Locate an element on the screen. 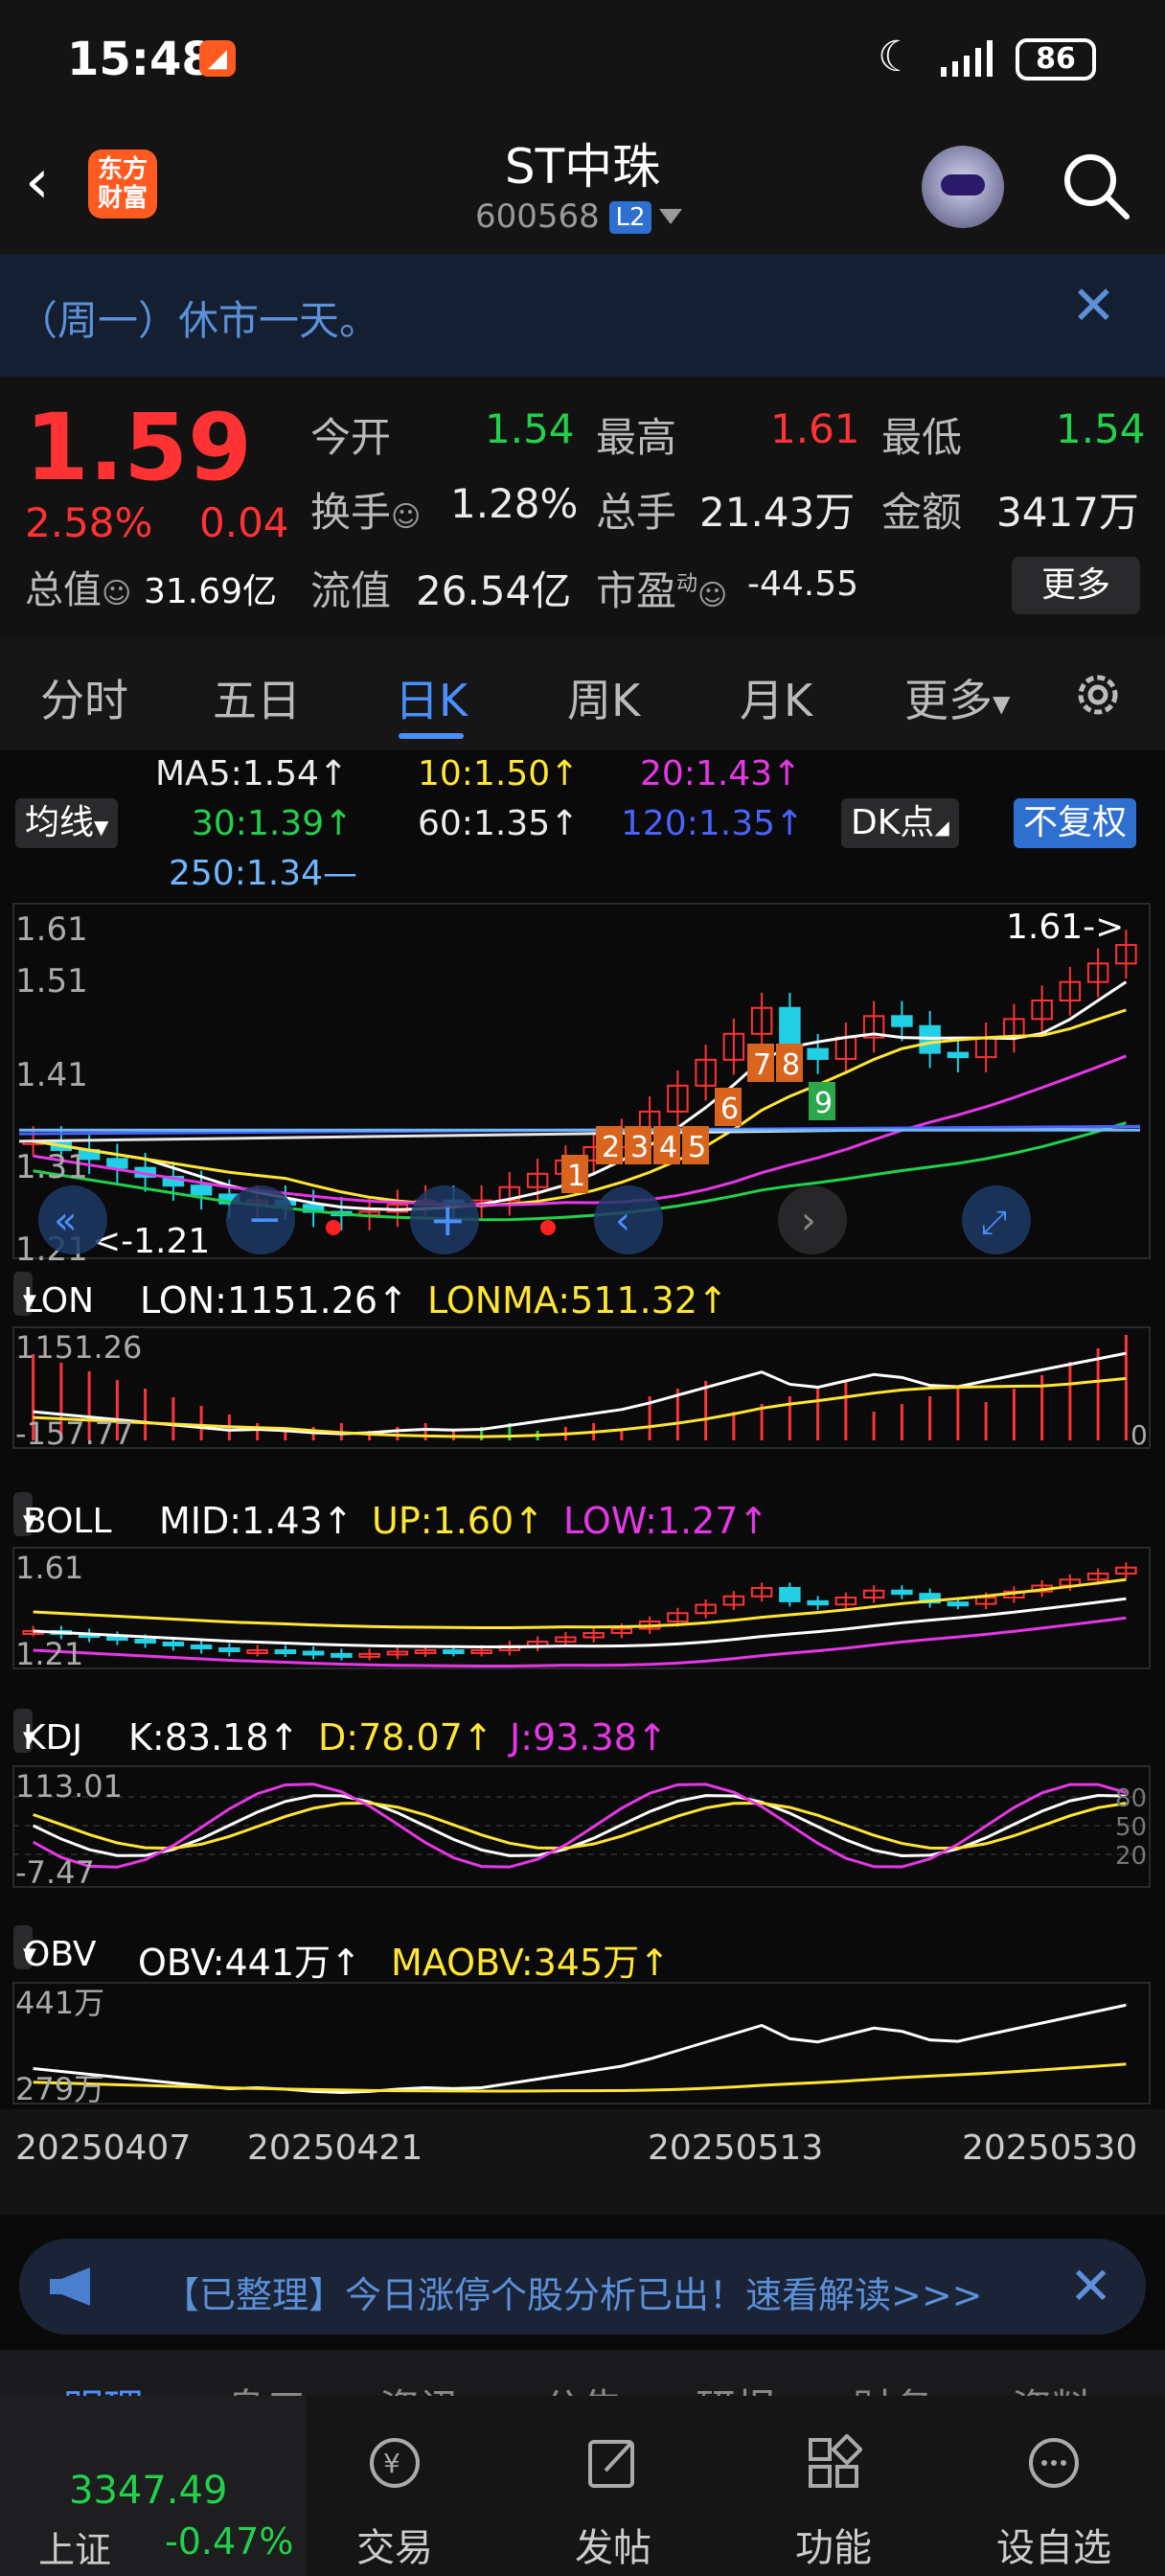  dk-point-button: DK点◢ is located at coordinates (900, 823).